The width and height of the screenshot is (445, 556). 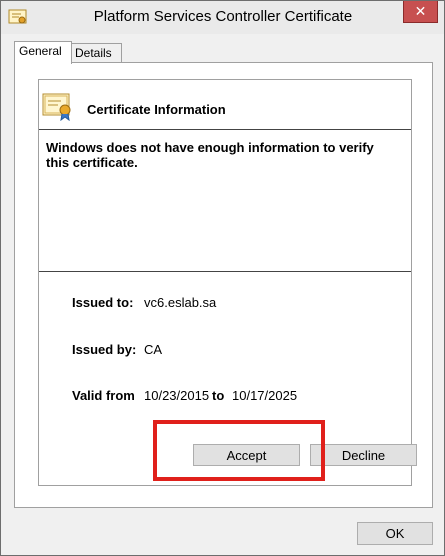 I want to click on close-icon: ✕, so click(x=420, y=11).